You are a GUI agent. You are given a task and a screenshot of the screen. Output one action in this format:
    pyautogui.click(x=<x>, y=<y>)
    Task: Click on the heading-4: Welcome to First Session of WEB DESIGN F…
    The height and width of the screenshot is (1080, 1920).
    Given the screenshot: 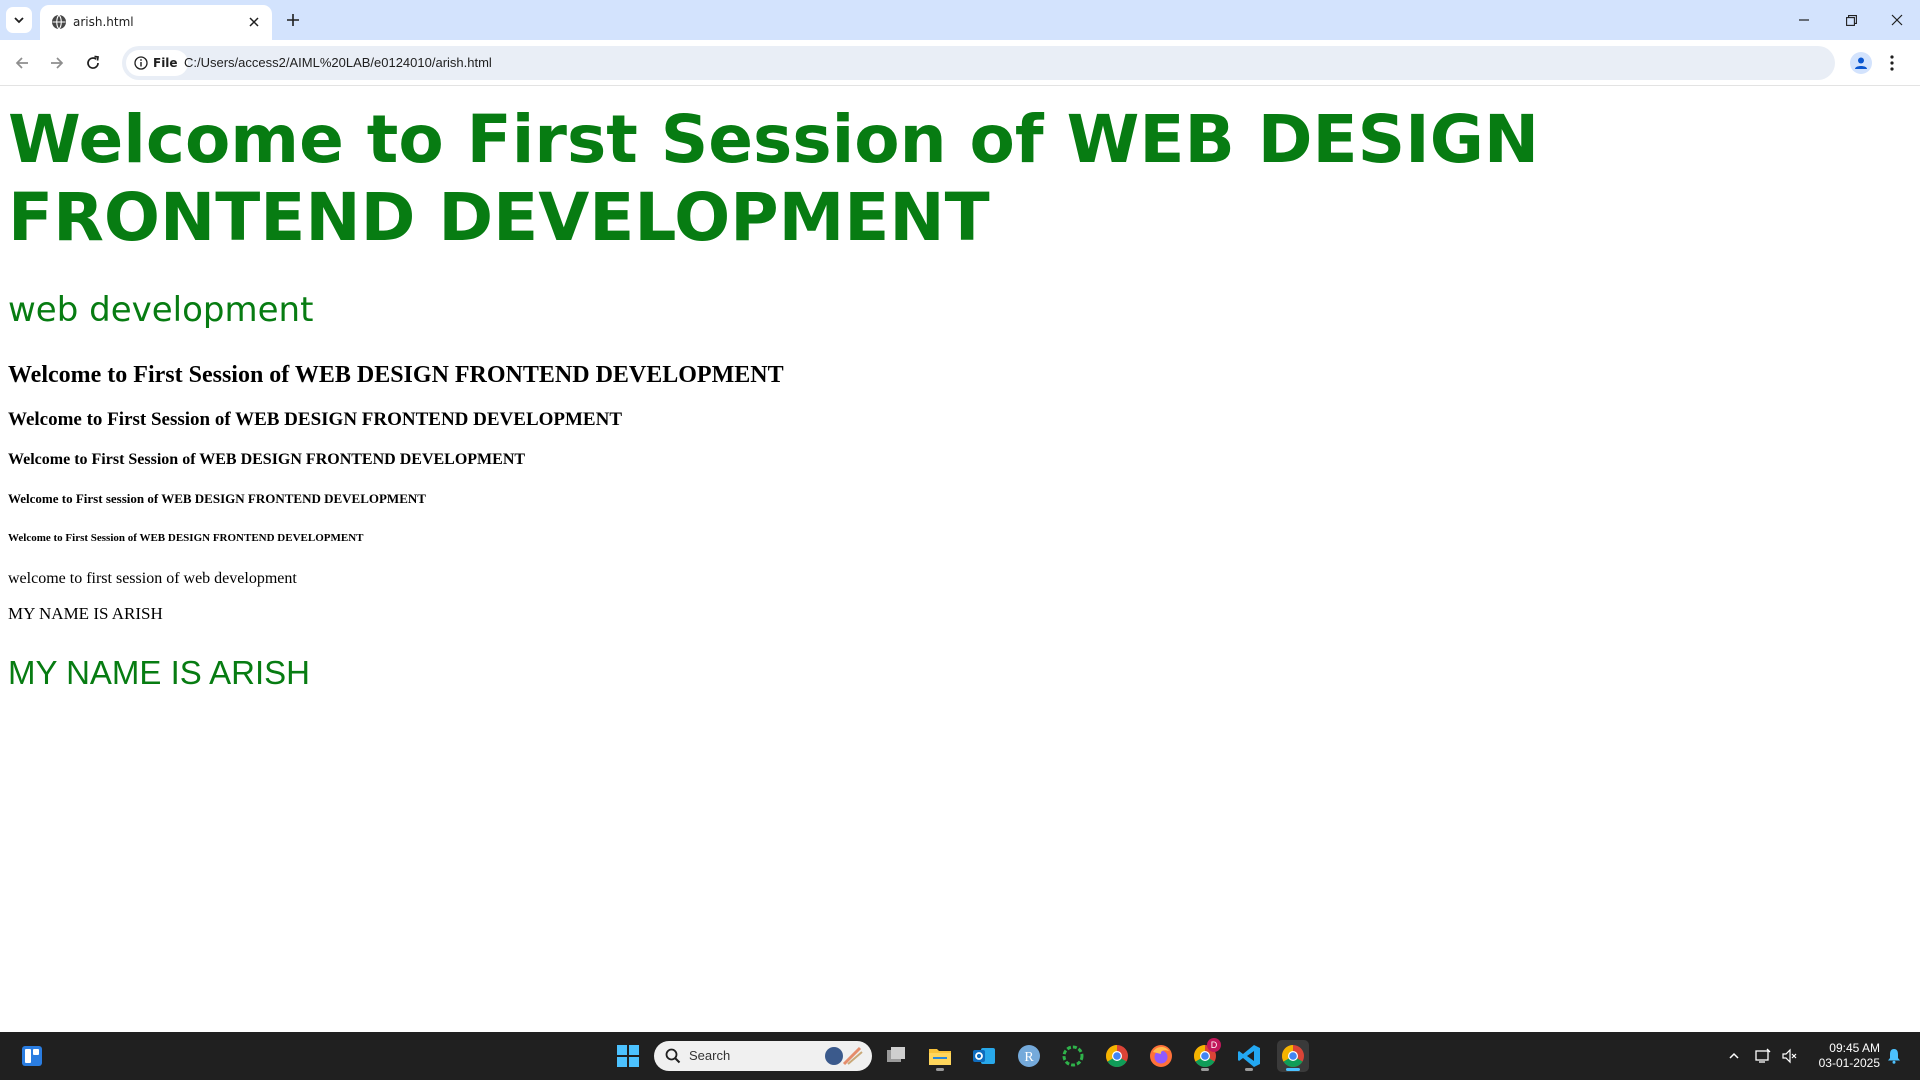 What is the action you would take?
    pyautogui.click(x=267, y=459)
    